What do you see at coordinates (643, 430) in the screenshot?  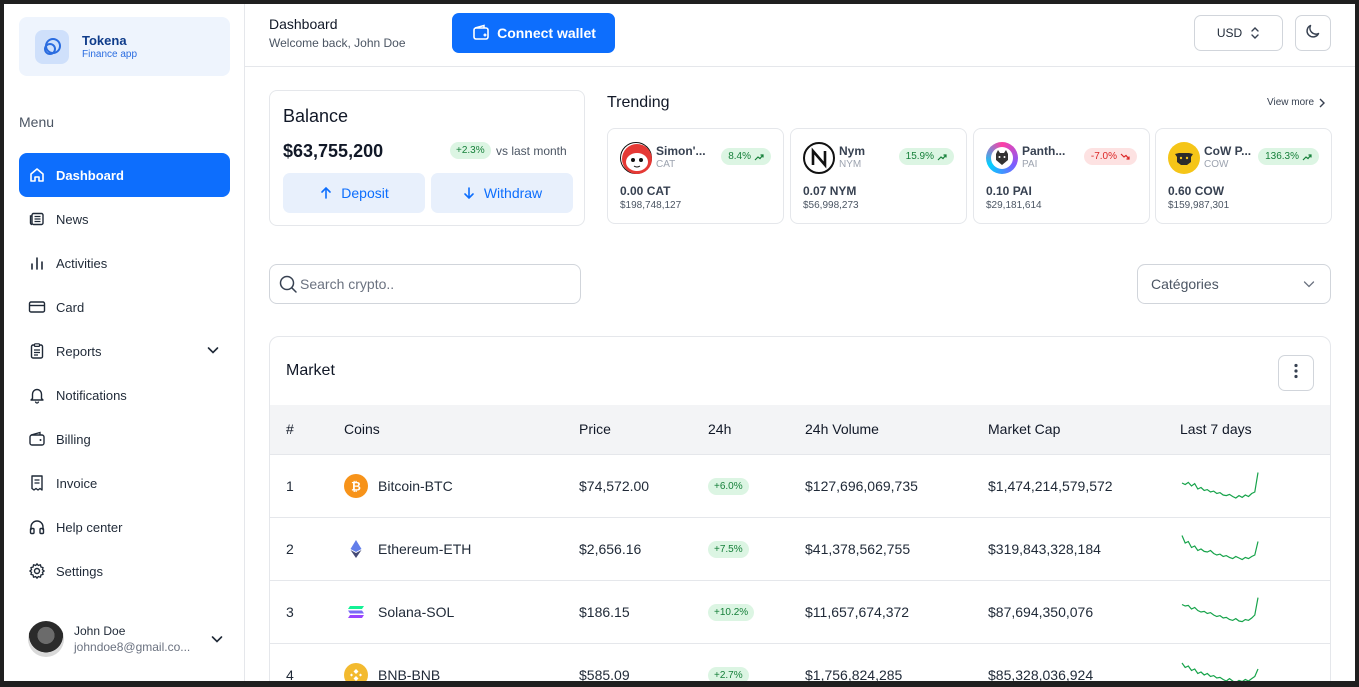 I see `column-header-price: Price` at bounding box center [643, 430].